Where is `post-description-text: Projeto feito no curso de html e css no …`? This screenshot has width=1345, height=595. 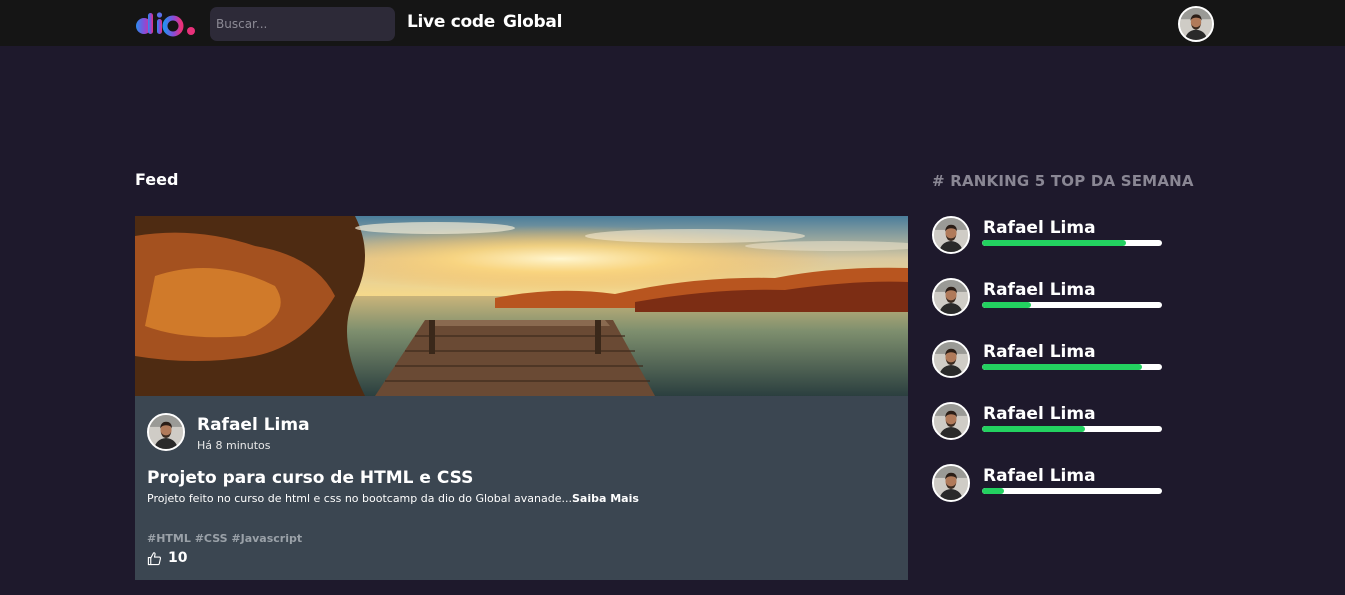
post-description-text: Projeto feito no curso de html e css no … is located at coordinates (359, 498).